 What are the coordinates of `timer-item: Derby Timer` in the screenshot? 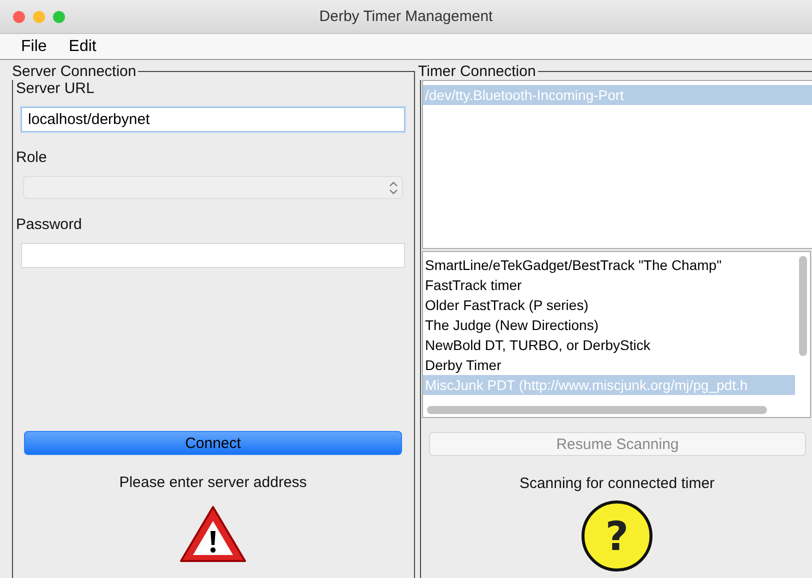 It's located at (609, 365).